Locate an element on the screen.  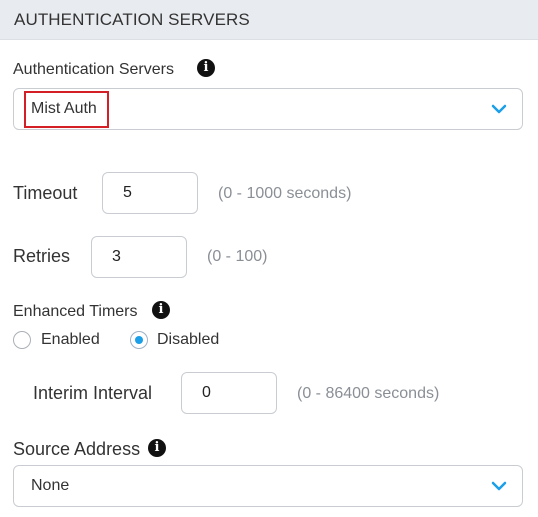
auth-servers-value: Mist Auth is located at coordinates (64, 108).